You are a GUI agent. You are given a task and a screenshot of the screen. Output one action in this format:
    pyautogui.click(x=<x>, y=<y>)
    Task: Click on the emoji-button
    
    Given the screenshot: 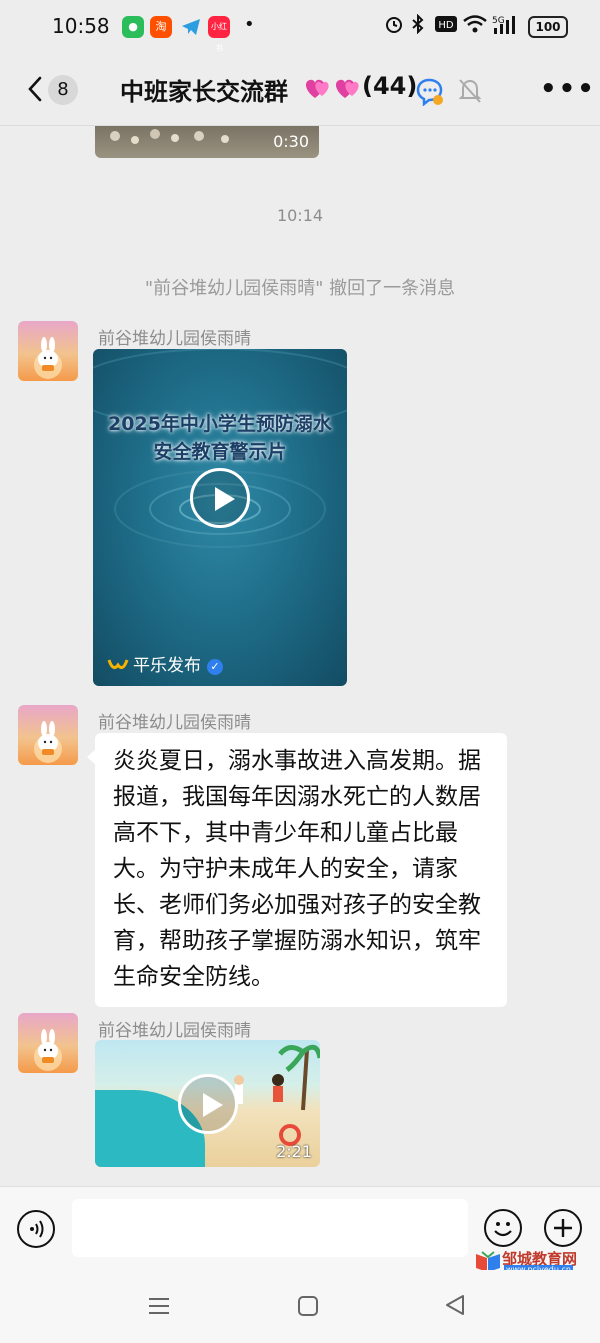 What is the action you would take?
    pyautogui.click(x=503, y=1228)
    